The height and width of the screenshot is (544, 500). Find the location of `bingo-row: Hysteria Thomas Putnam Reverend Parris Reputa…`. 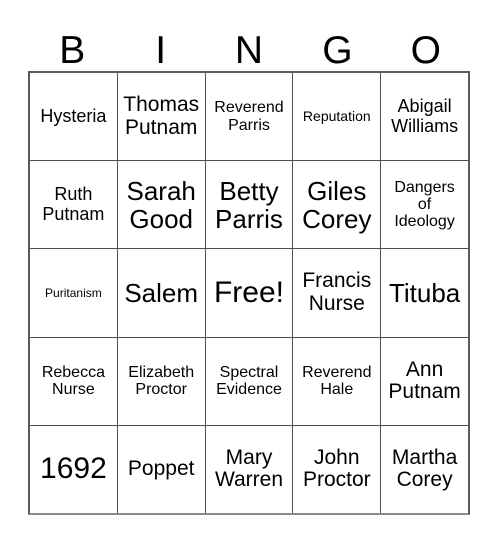

bingo-row: Hysteria Thomas Putnam Reverend Parris Reputa… is located at coordinates (249, 117).